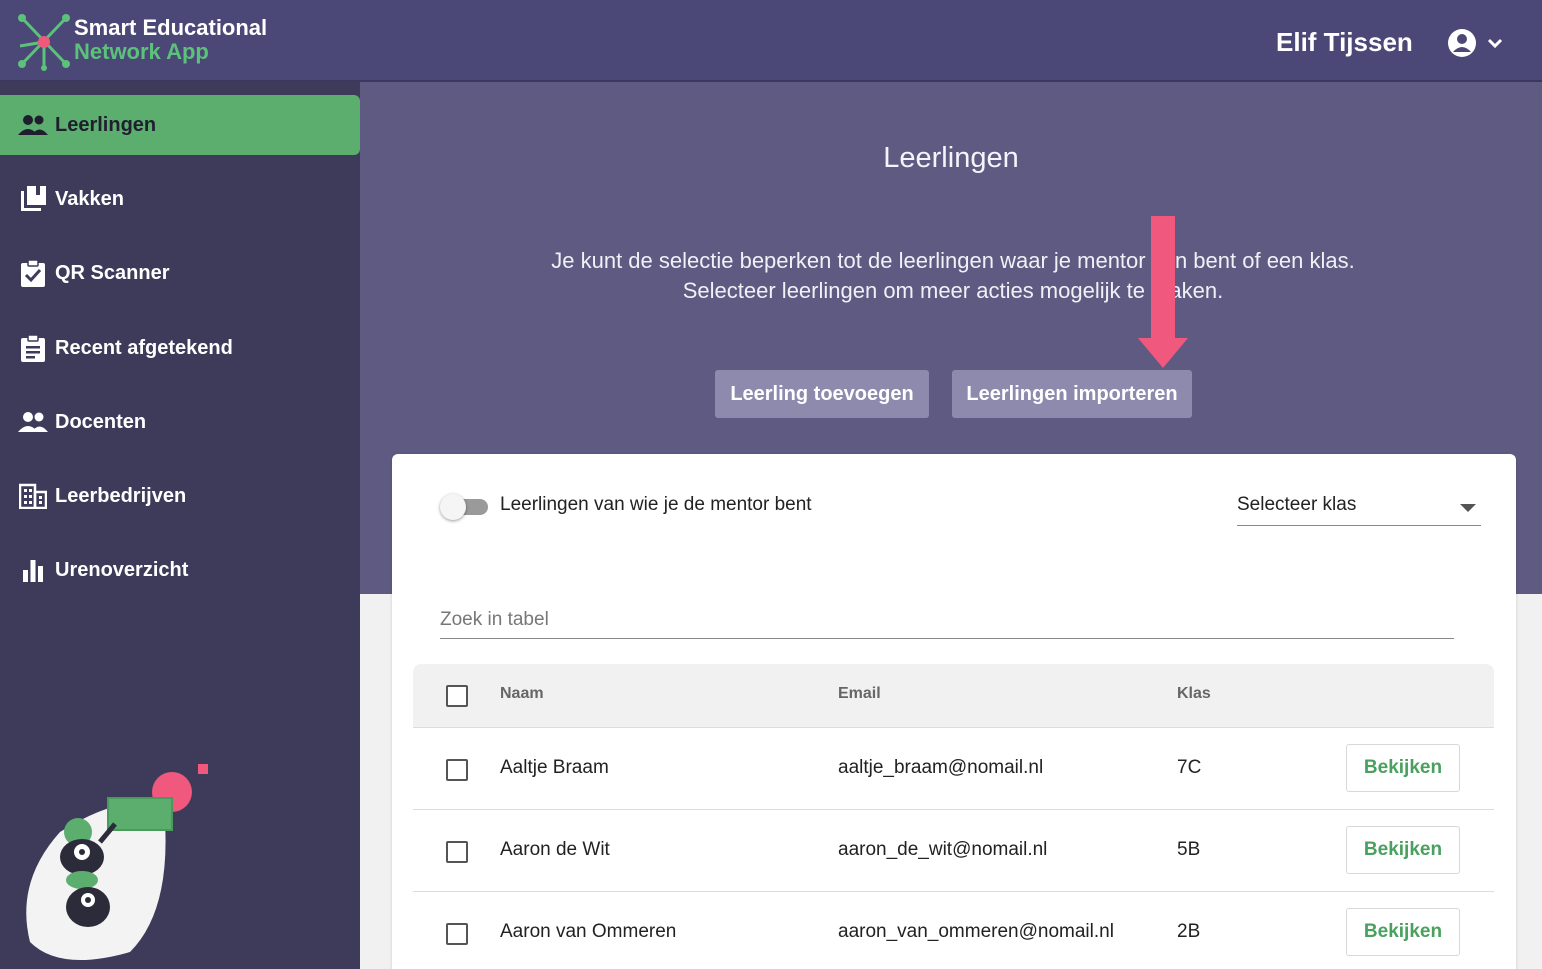 Image resolution: width=1542 pixels, height=969 pixels. What do you see at coordinates (522, 694) in the screenshot?
I see `column-header-name: Naam` at bounding box center [522, 694].